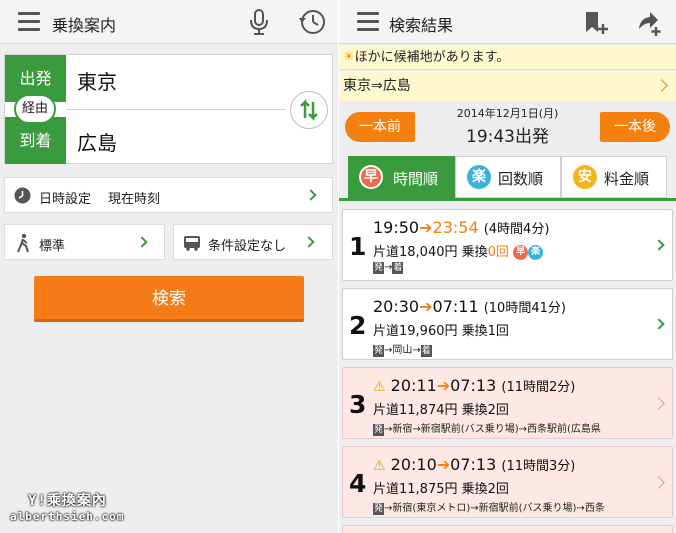 This screenshot has width=676, height=533. I want to click on swap-icon, so click(309, 110).